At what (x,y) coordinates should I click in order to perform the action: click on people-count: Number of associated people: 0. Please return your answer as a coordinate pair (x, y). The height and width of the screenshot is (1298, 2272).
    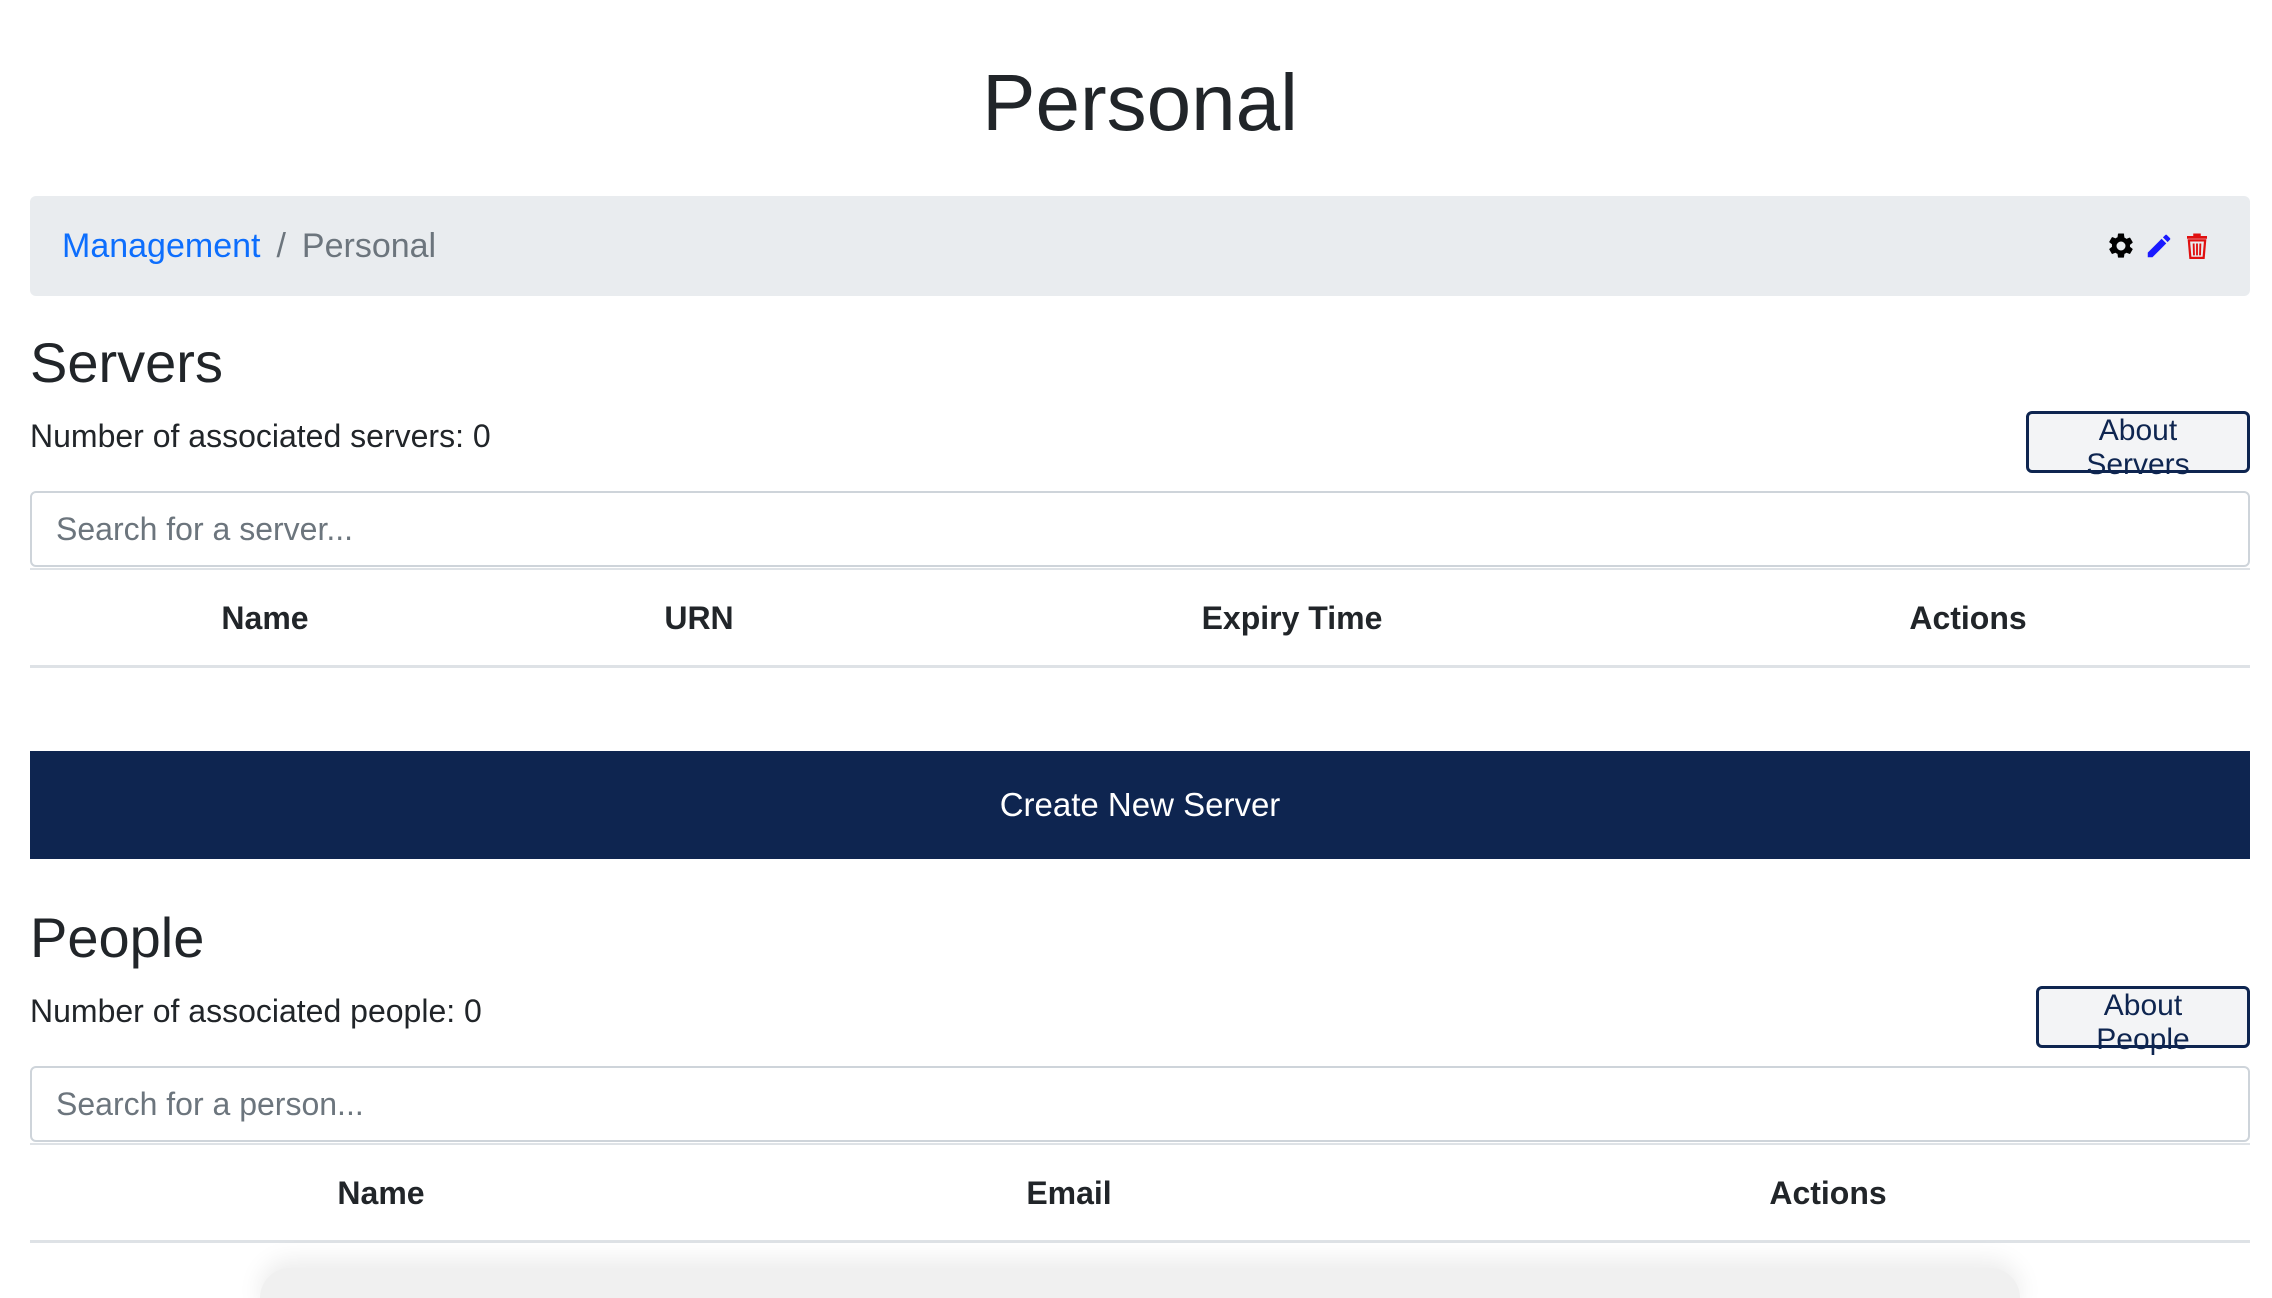
    Looking at the image, I should click on (256, 1011).